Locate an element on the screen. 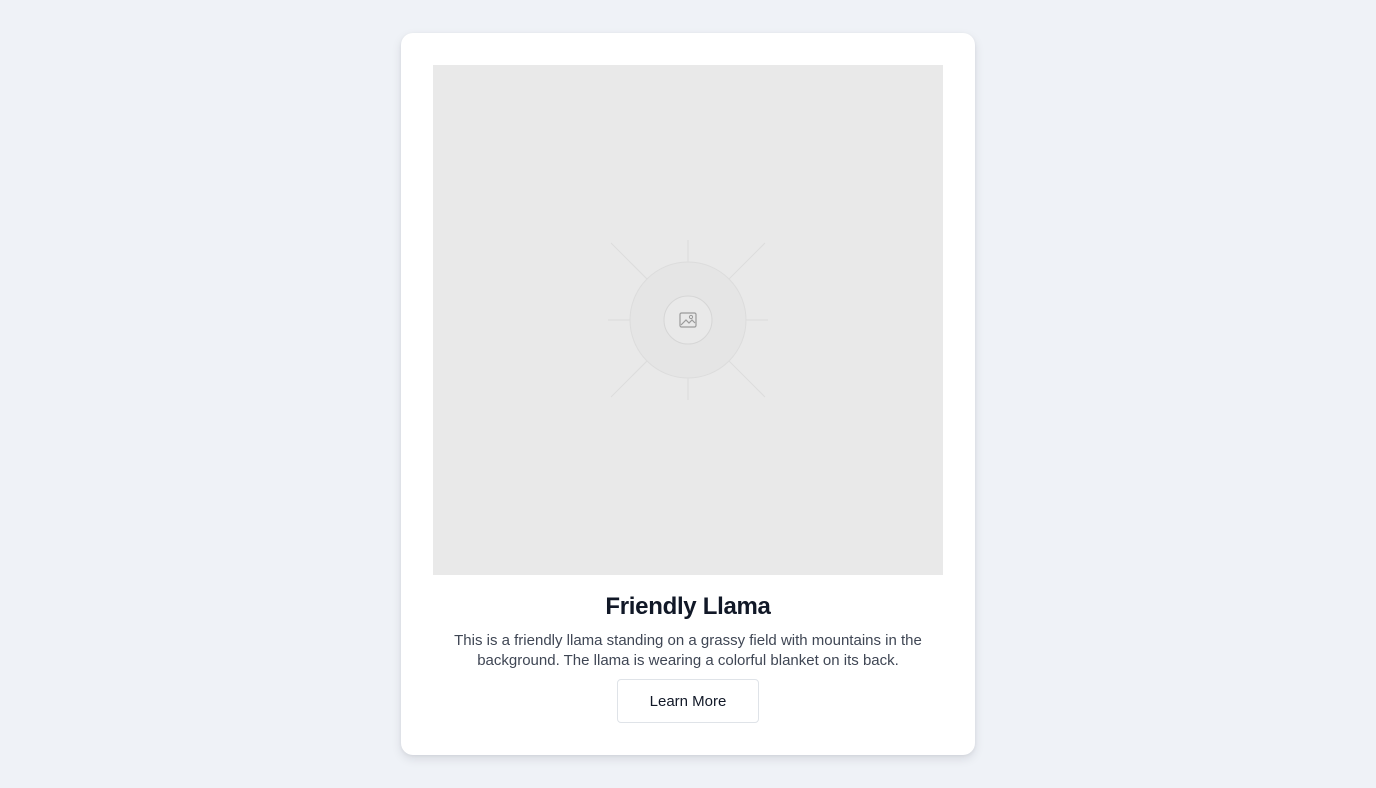 This screenshot has width=1376, height=788. card-title: Friendly Llama is located at coordinates (688, 606).